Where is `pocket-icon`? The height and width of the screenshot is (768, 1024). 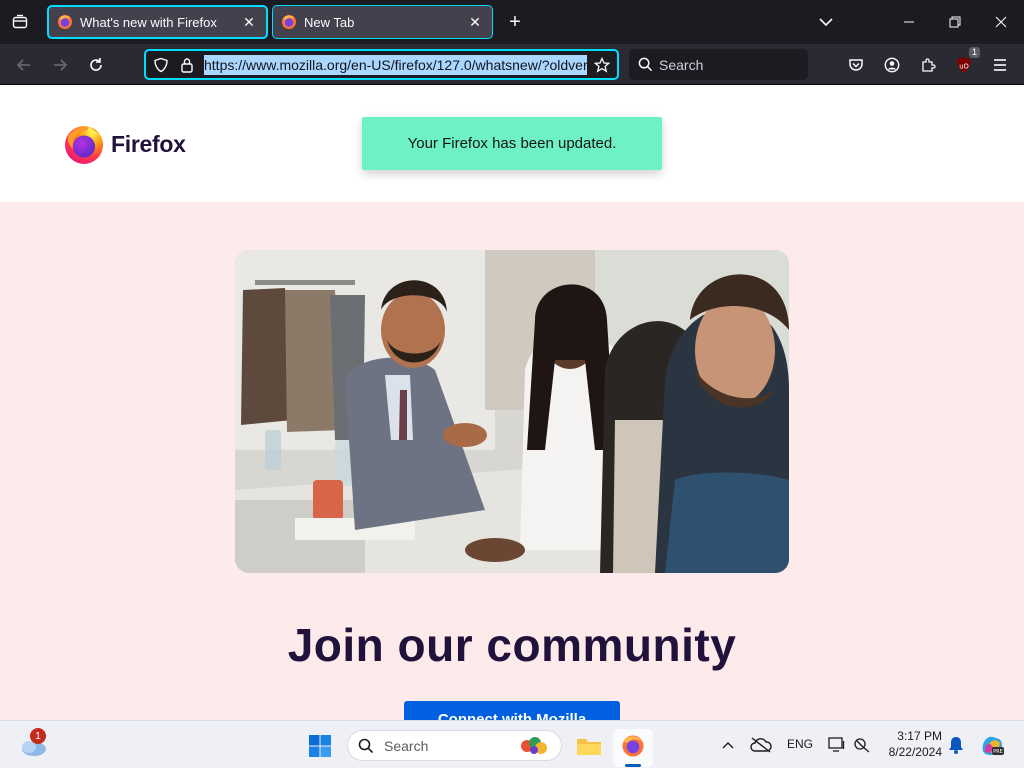 pocket-icon is located at coordinates (856, 65).